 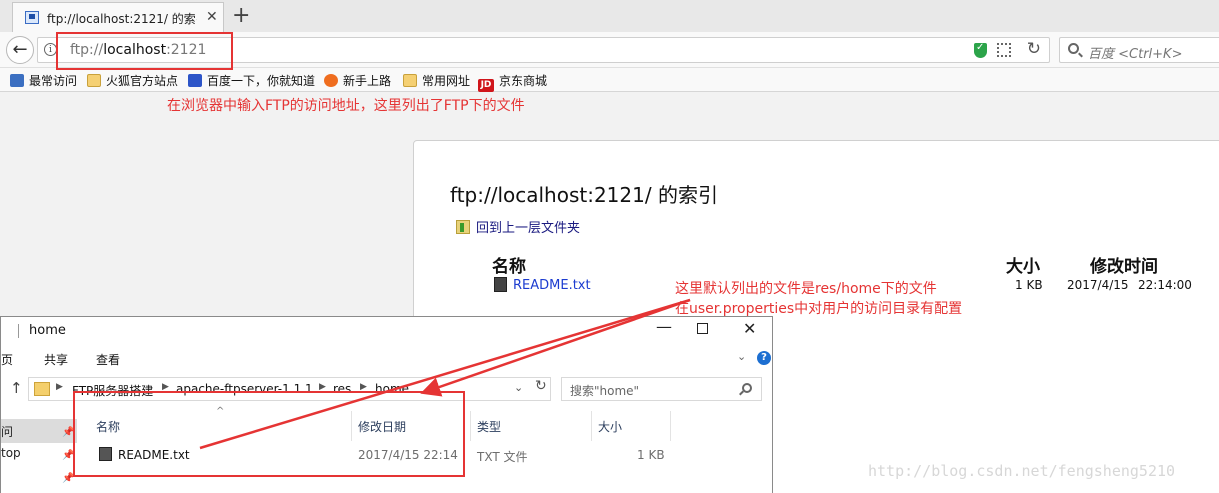 What do you see at coordinates (154, 455) in the screenshot?
I see `file-name: README.txt` at bounding box center [154, 455].